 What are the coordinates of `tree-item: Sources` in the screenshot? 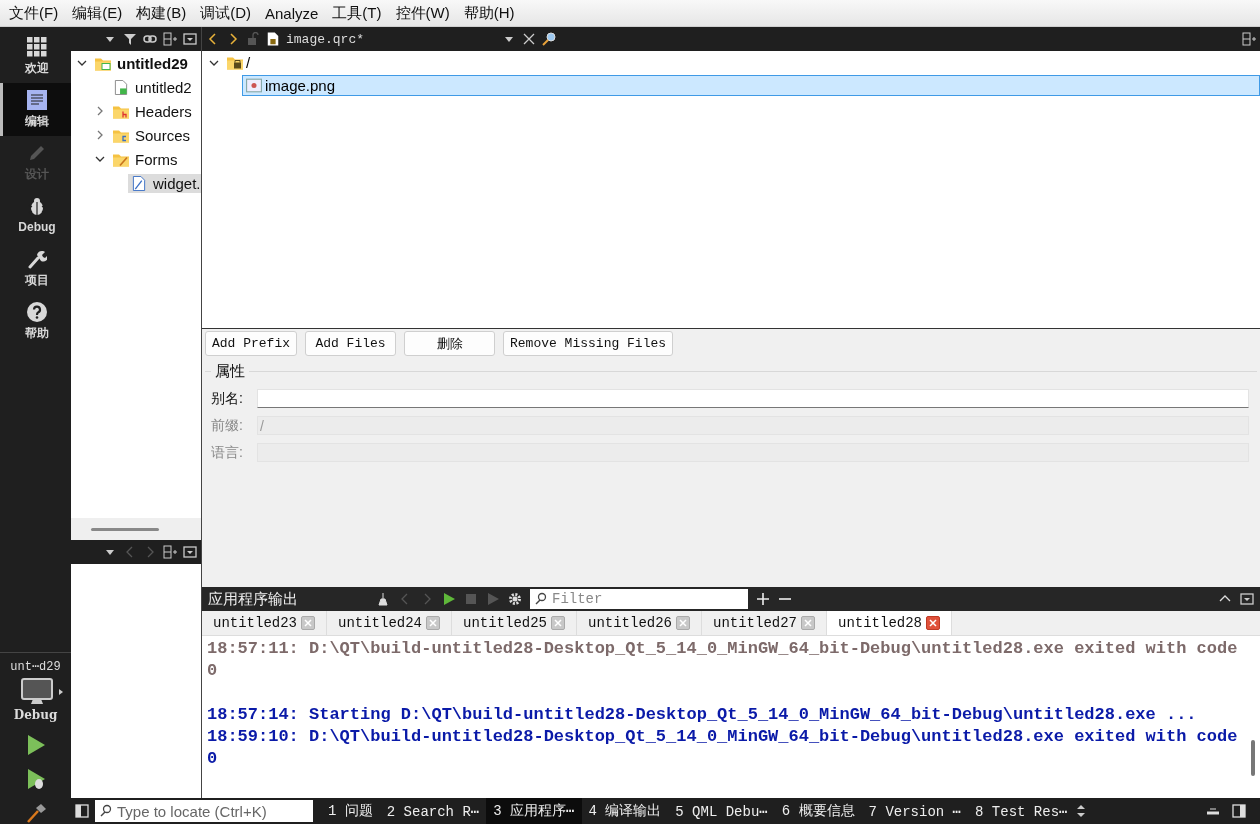 It's located at (152, 135).